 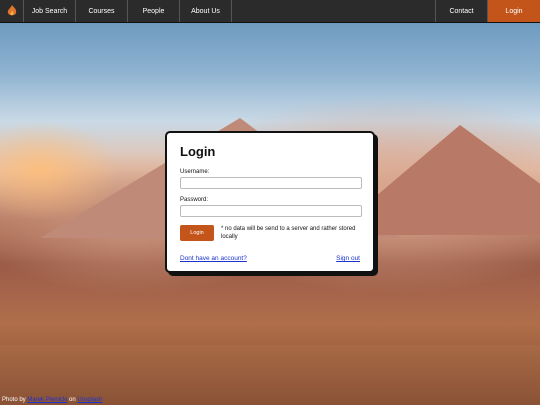 What do you see at coordinates (206, 11) in the screenshot?
I see `nav-about-us: About Us` at bounding box center [206, 11].